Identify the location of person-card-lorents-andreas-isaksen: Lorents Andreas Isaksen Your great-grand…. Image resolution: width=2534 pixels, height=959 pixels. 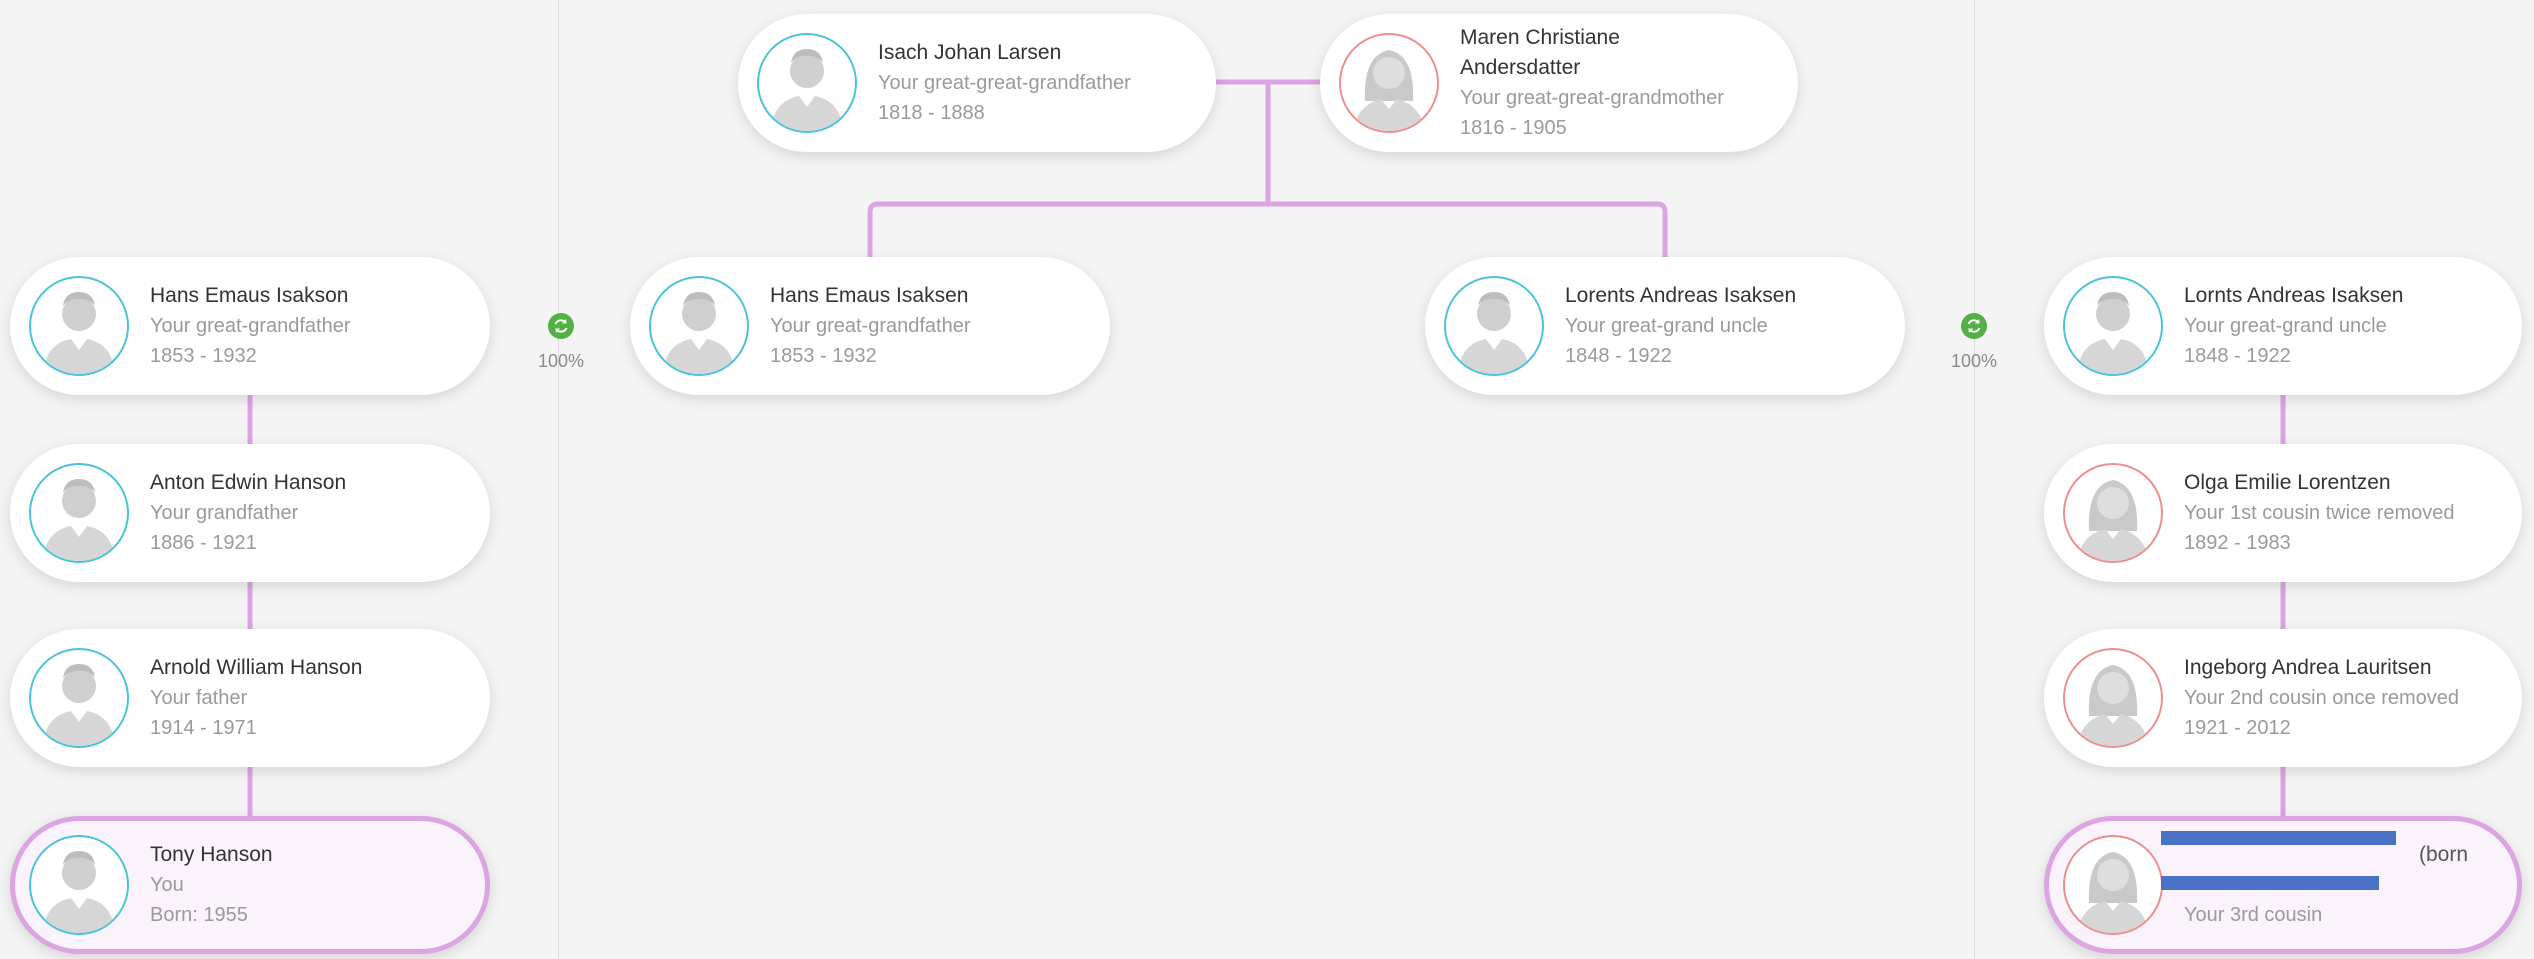
(1665, 326).